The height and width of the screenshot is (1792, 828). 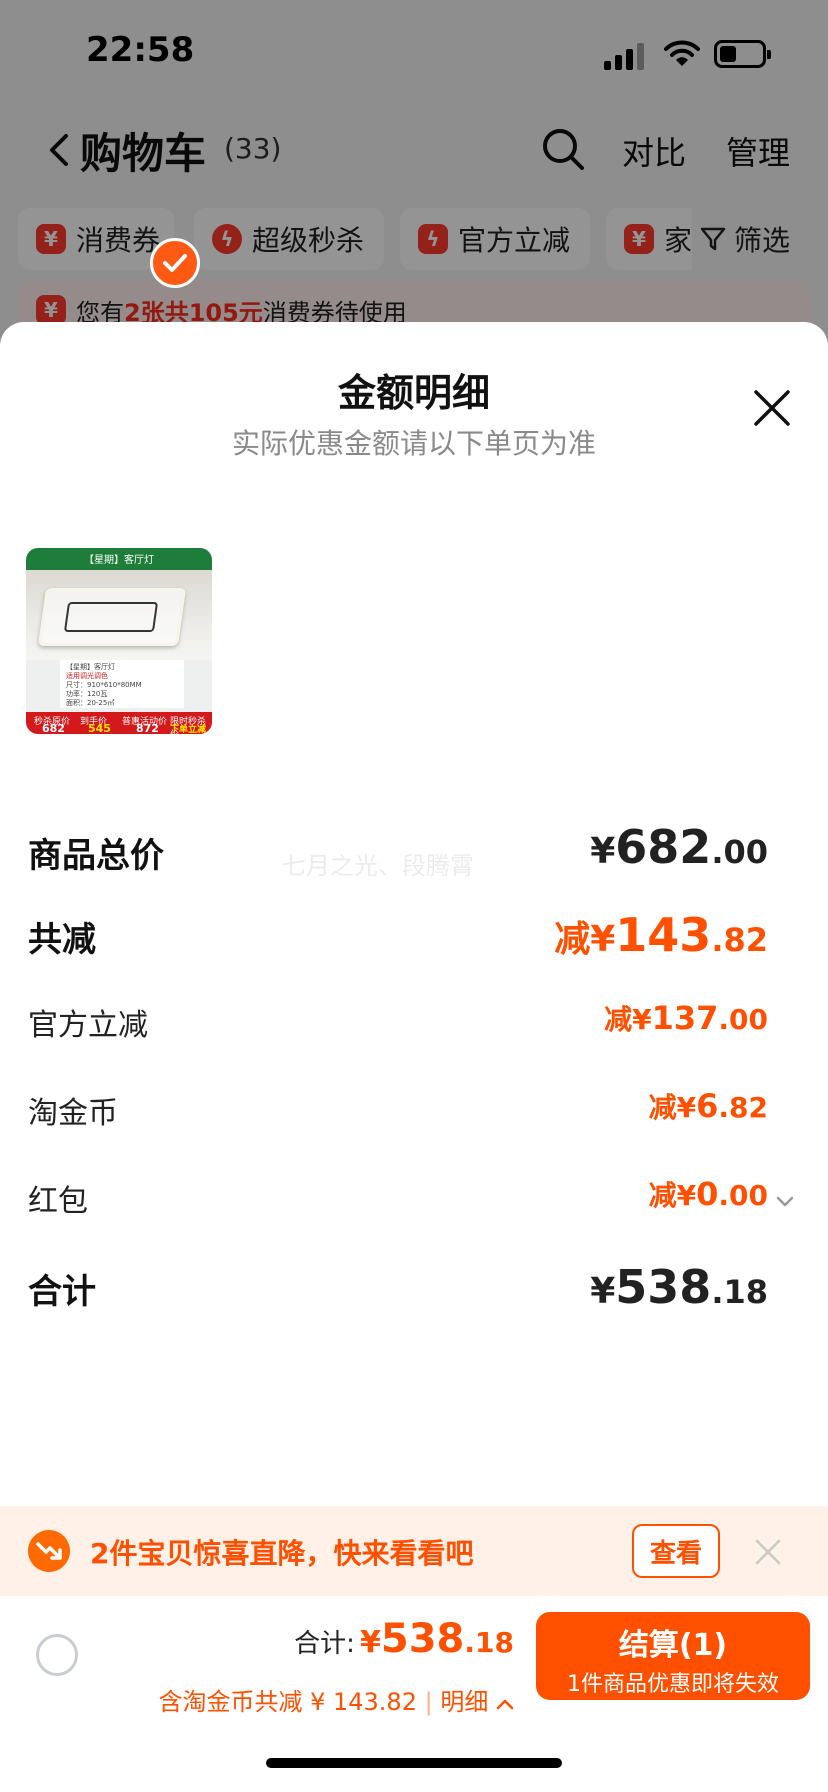 I want to click on row-red-packet: 红包 减¥0.00, so click(x=398, y=1204).